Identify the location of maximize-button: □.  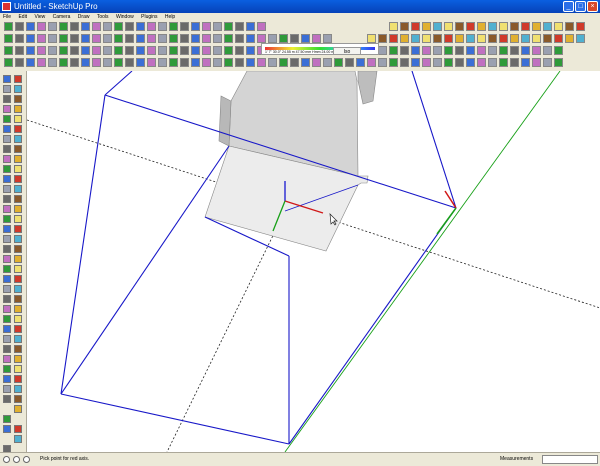
(580, 6).